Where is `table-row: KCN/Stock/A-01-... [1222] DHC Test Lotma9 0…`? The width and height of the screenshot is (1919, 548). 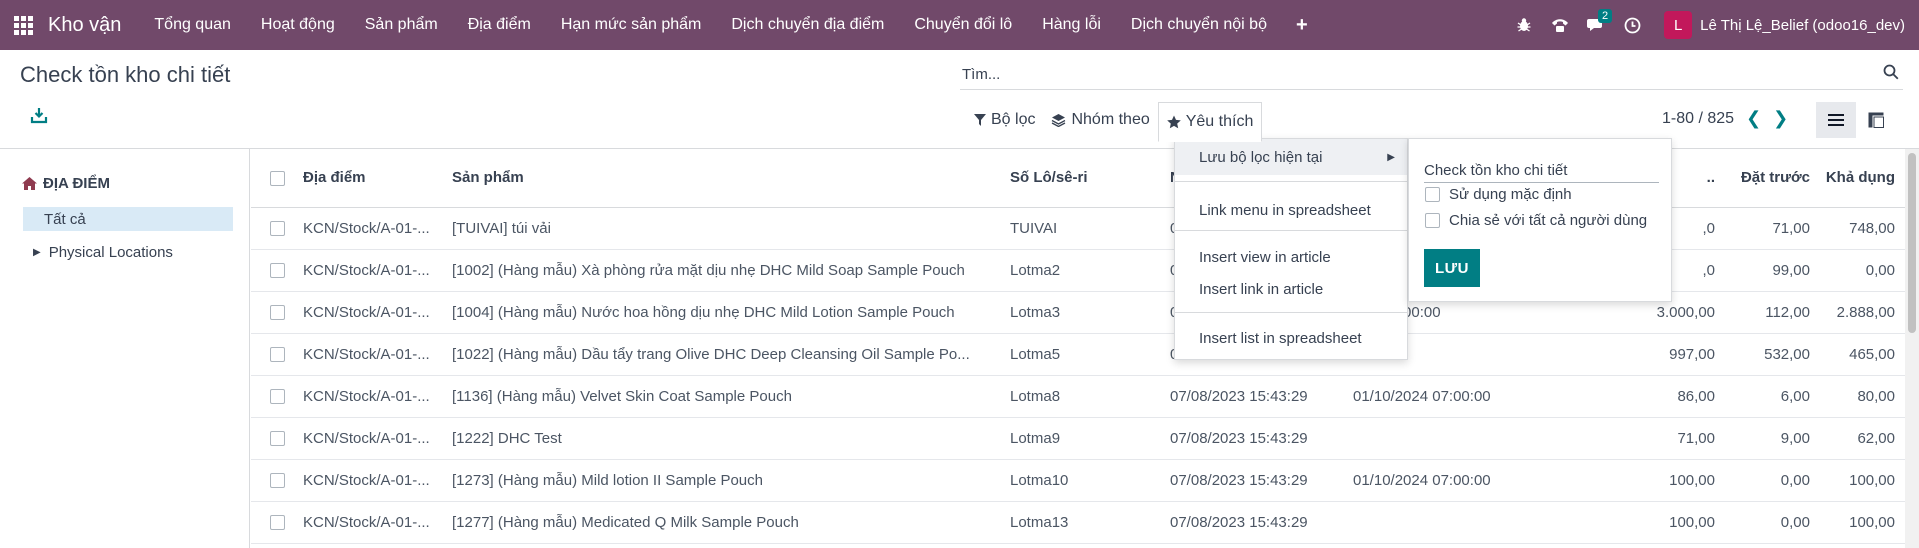
table-row: KCN/Stock/A-01-... [1222] DHC Test Lotma9 0… is located at coordinates (1078, 438).